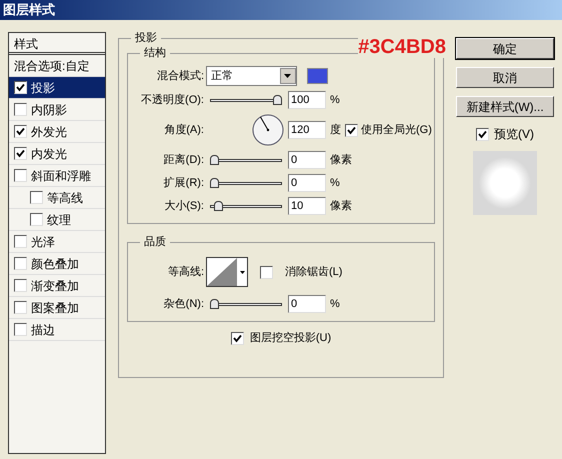  What do you see at coordinates (180, 76) in the screenshot?
I see `field-label: 混合模式:` at bounding box center [180, 76].